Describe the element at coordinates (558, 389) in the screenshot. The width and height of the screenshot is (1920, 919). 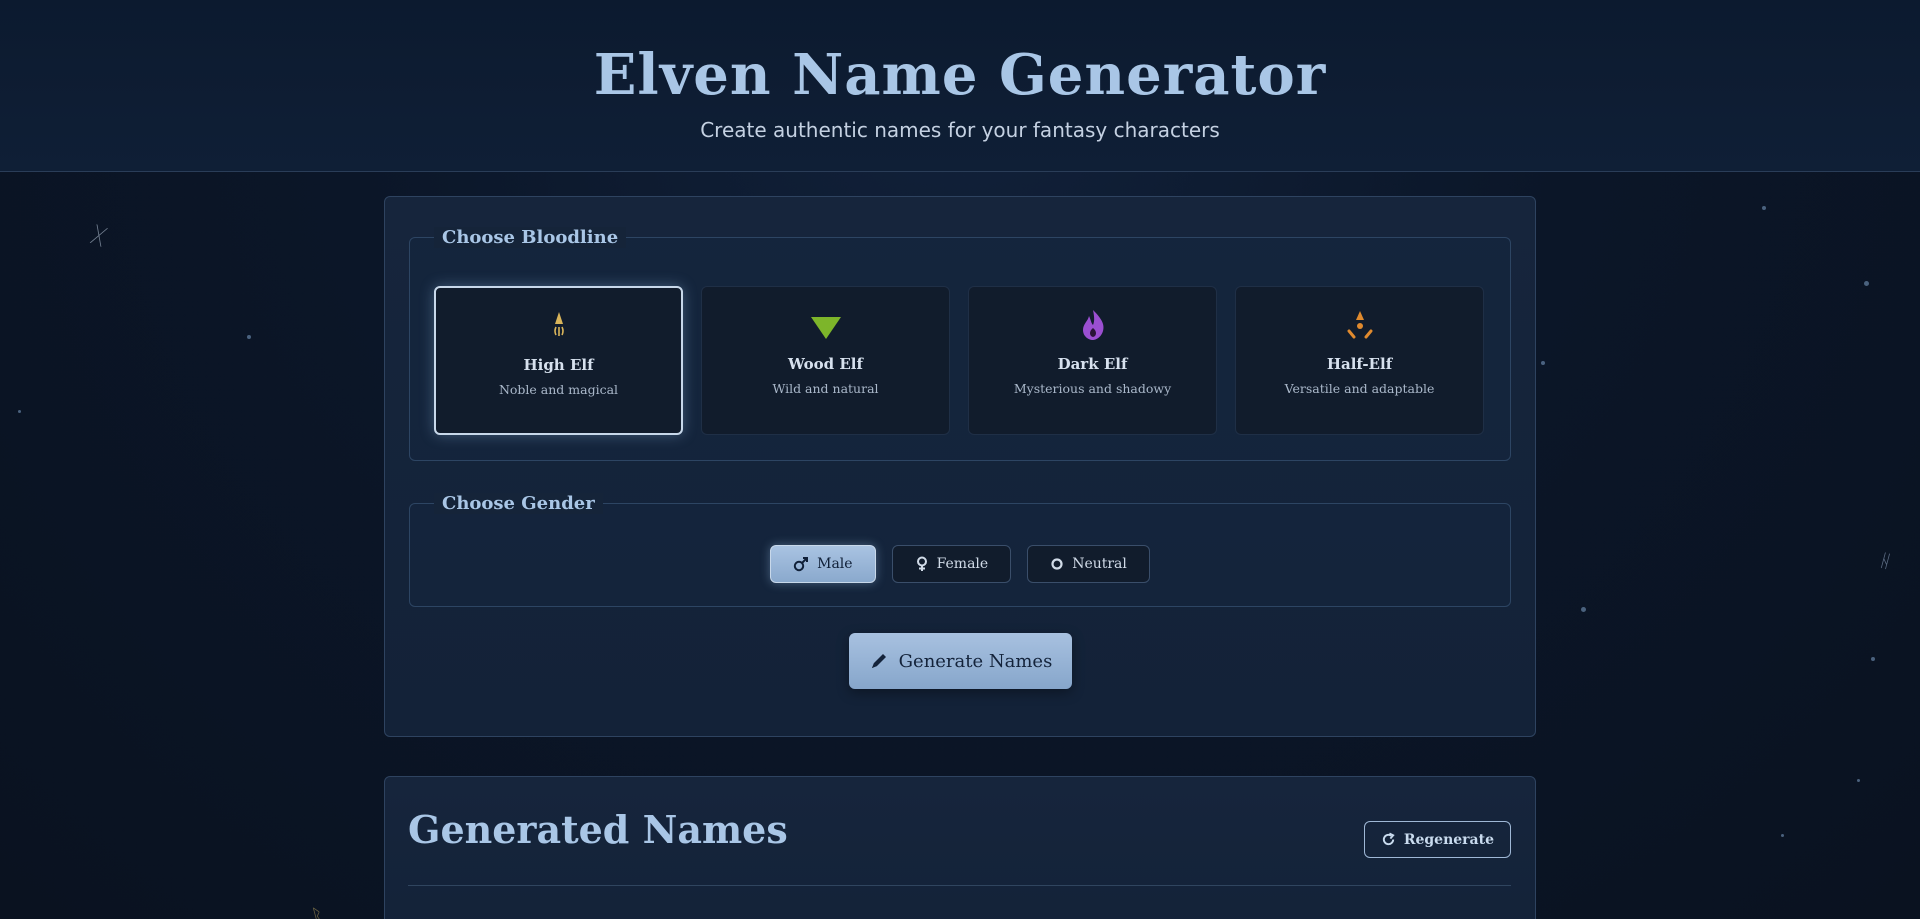
I see `bloodline-description: Noble and magical` at that location.